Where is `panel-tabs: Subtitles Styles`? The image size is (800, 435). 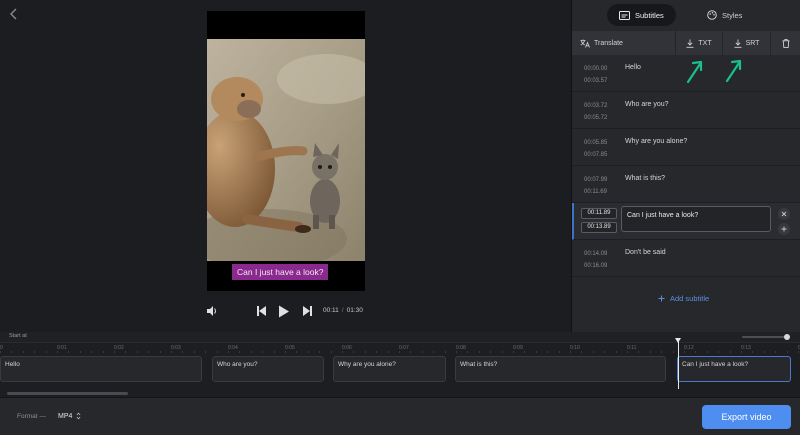
panel-tabs: Subtitles Styles is located at coordinates (686, 15).